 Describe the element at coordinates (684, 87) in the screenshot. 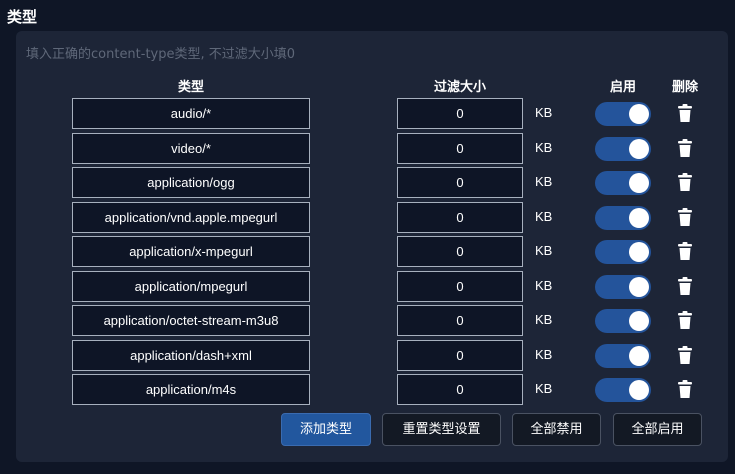

I see `header-delete: 删除` at that location.